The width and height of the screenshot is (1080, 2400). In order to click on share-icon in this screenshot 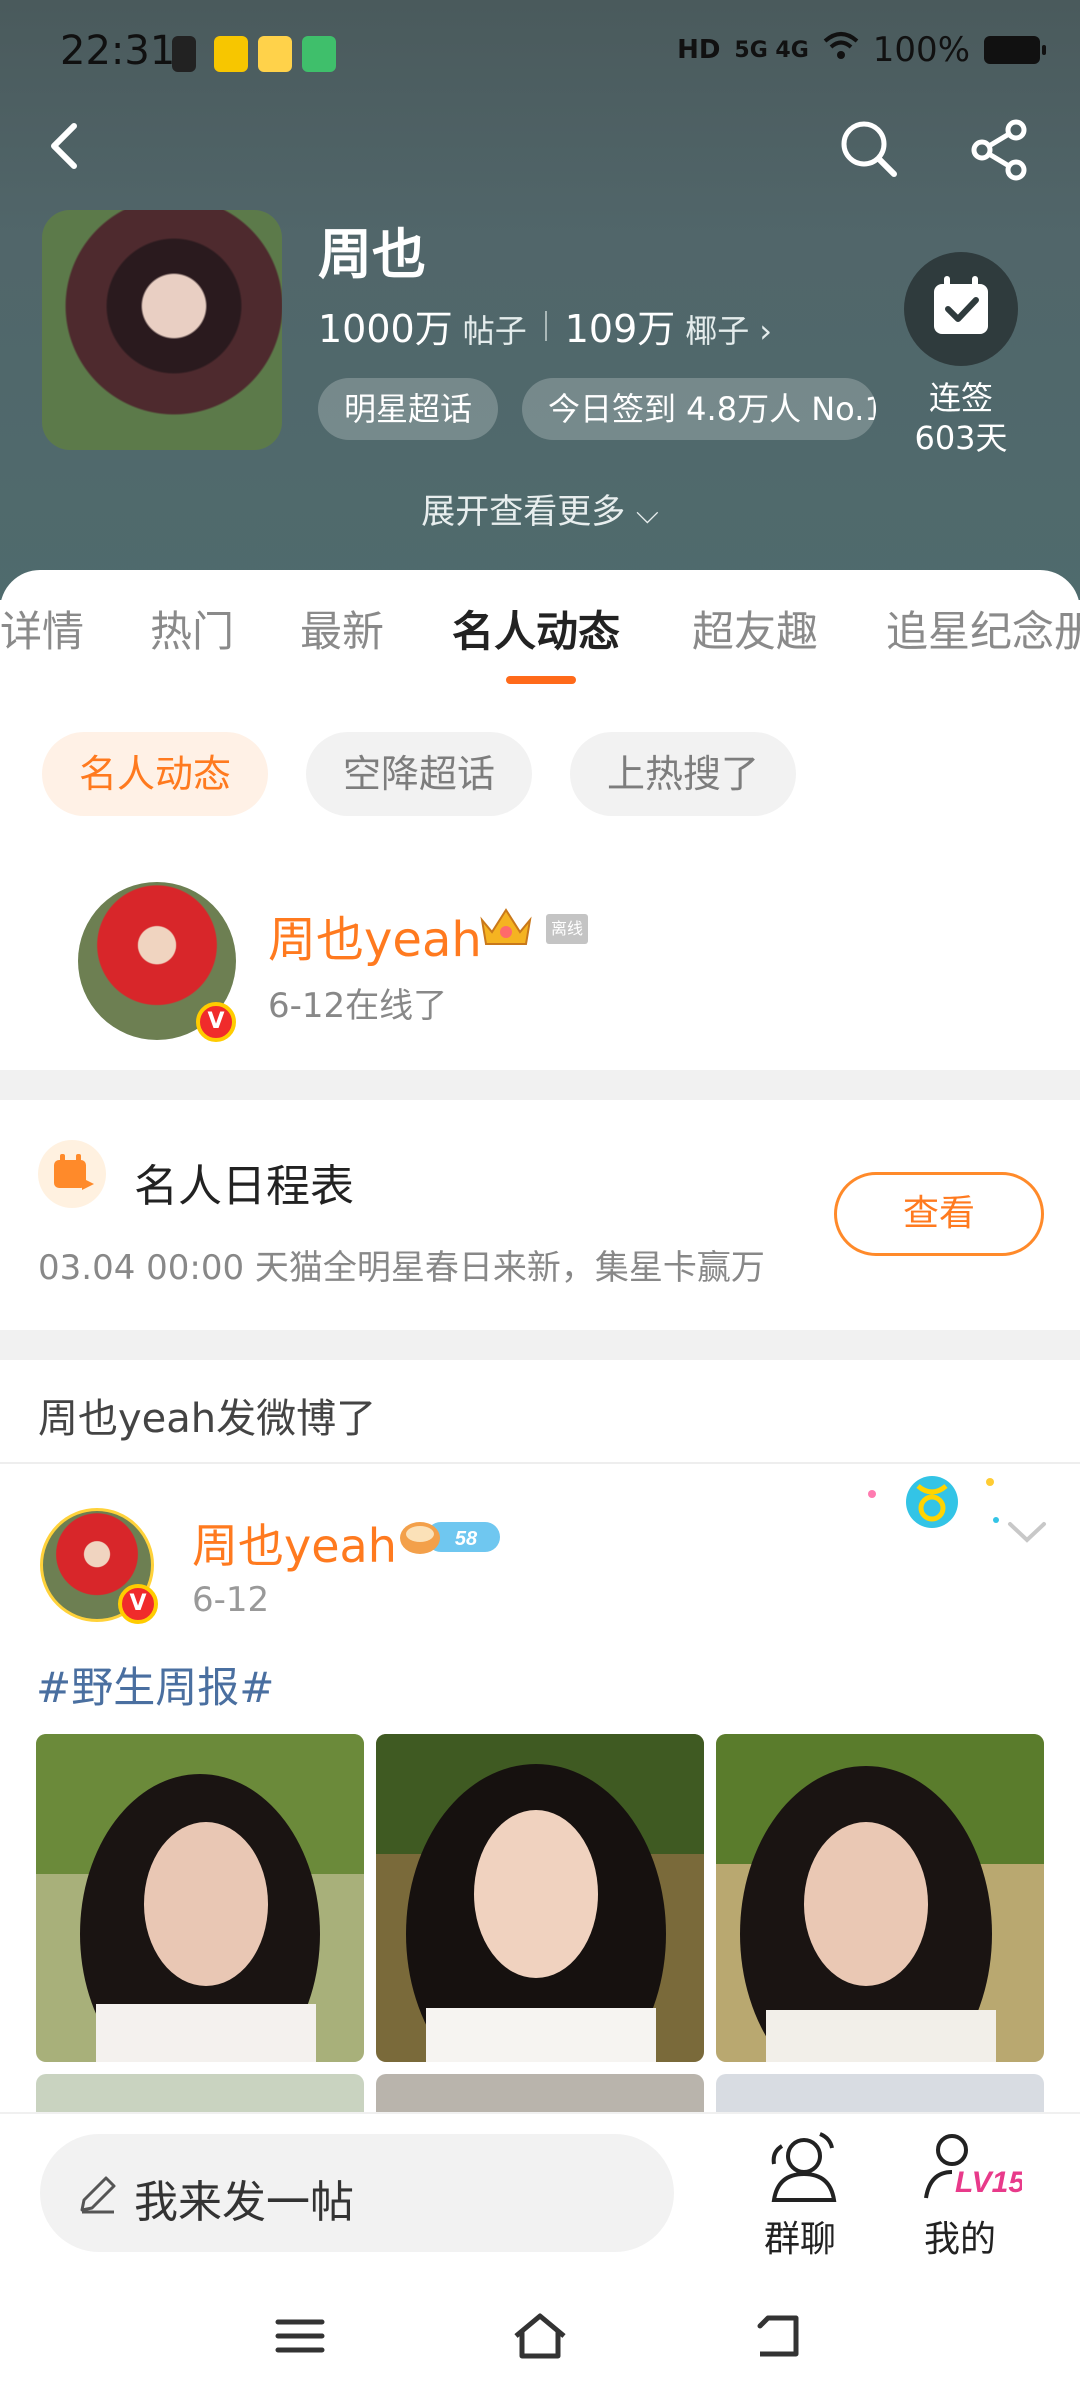, I will do `click(1000, 150)`.